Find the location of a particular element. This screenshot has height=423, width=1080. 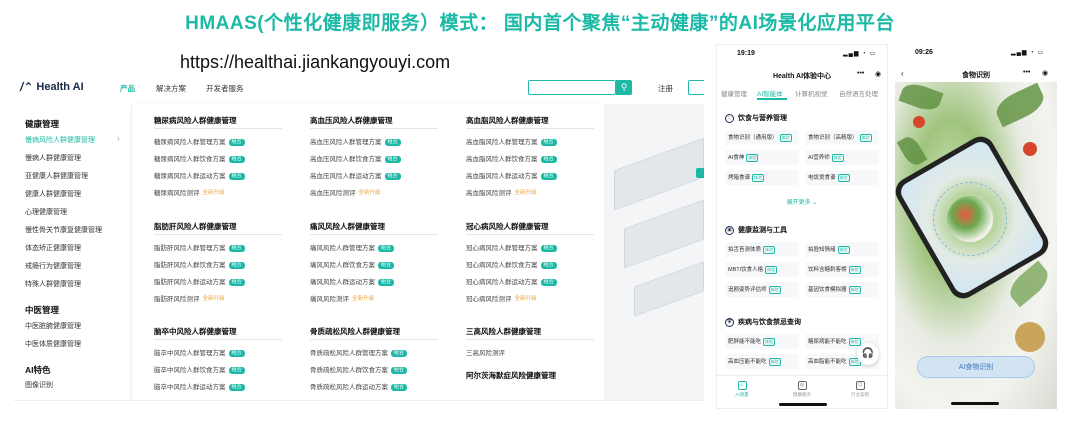

hero-graphic is located at coordinates (654, 252).